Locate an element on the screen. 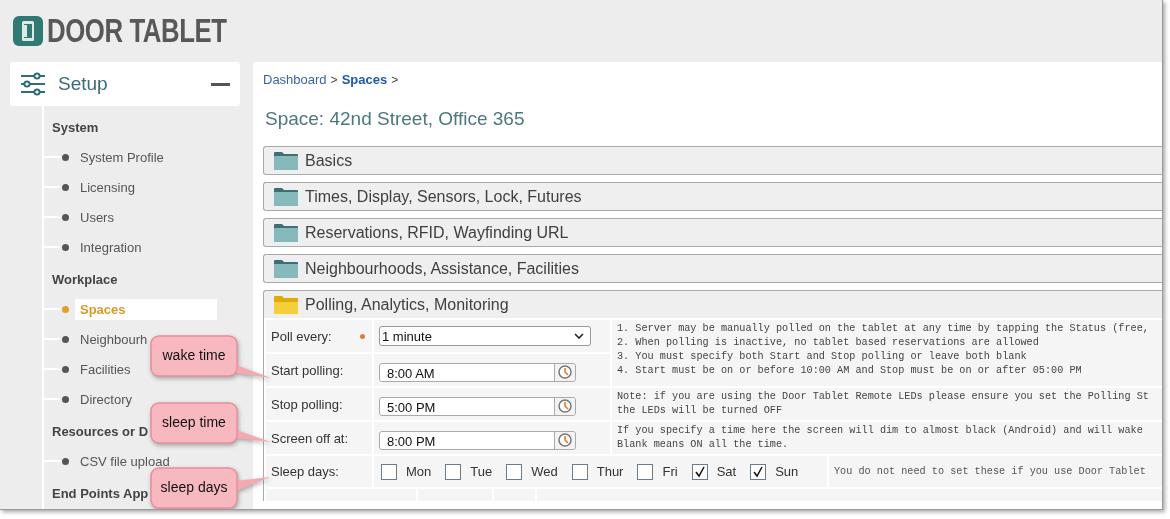 The image size is (1170, 519). breadcrumb-link: Dashboard is located at coordinates (295, 79).